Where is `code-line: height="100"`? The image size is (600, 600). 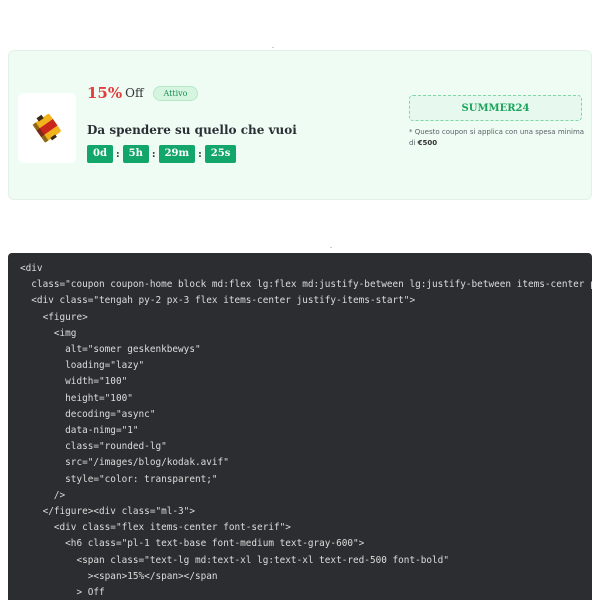 code-line: height="100" is located at coordinates (76, 398).